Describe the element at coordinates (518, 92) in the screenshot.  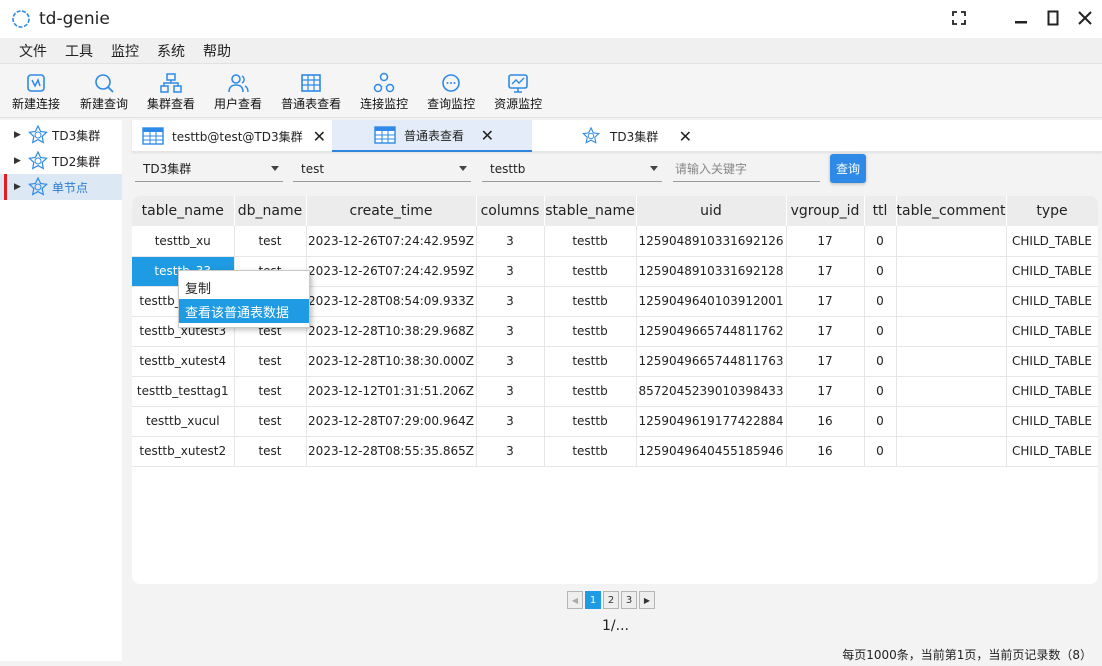
I see `resource-monitor-button: 资源监控` at that location.